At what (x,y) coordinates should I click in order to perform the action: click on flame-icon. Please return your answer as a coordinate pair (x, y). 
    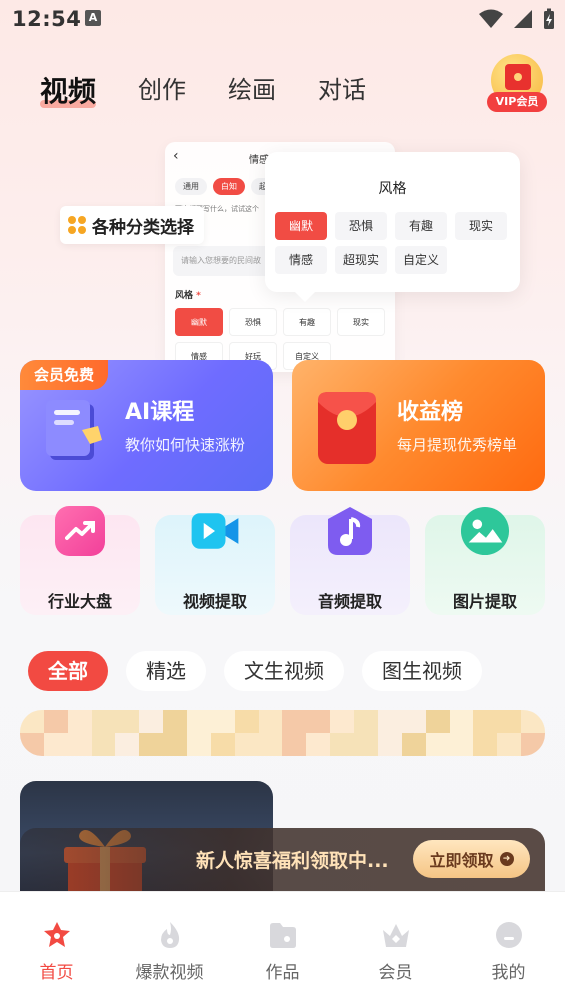
    Looking at the image, I should click on (169, 935).